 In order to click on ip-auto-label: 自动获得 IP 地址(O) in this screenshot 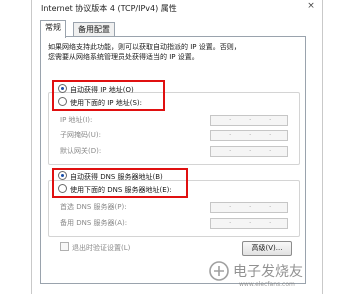, I will do `click(102, 90)`.